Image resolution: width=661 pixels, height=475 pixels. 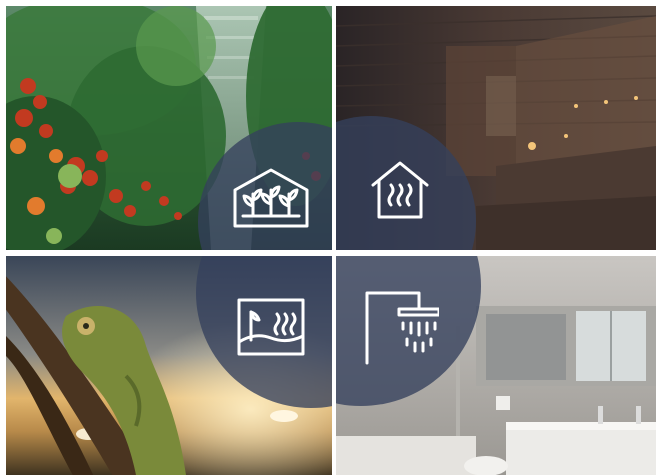 What do you see at coordinates (402, 328) in the screenshot?
I see `rain-shower-icon` at bounding box center [402, 328].